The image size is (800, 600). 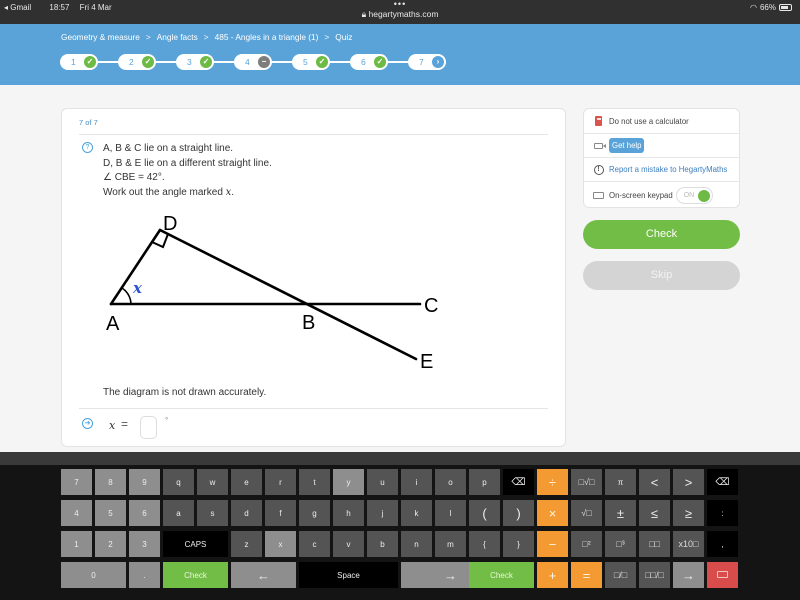 I want to click on key-equals: =, so click(x=586, y=575).